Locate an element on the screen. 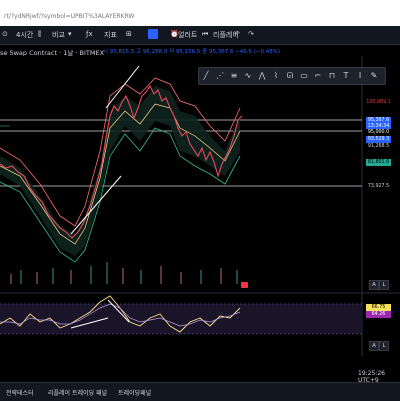  indicators-button: 지표 is located at coordinates (110, 35).